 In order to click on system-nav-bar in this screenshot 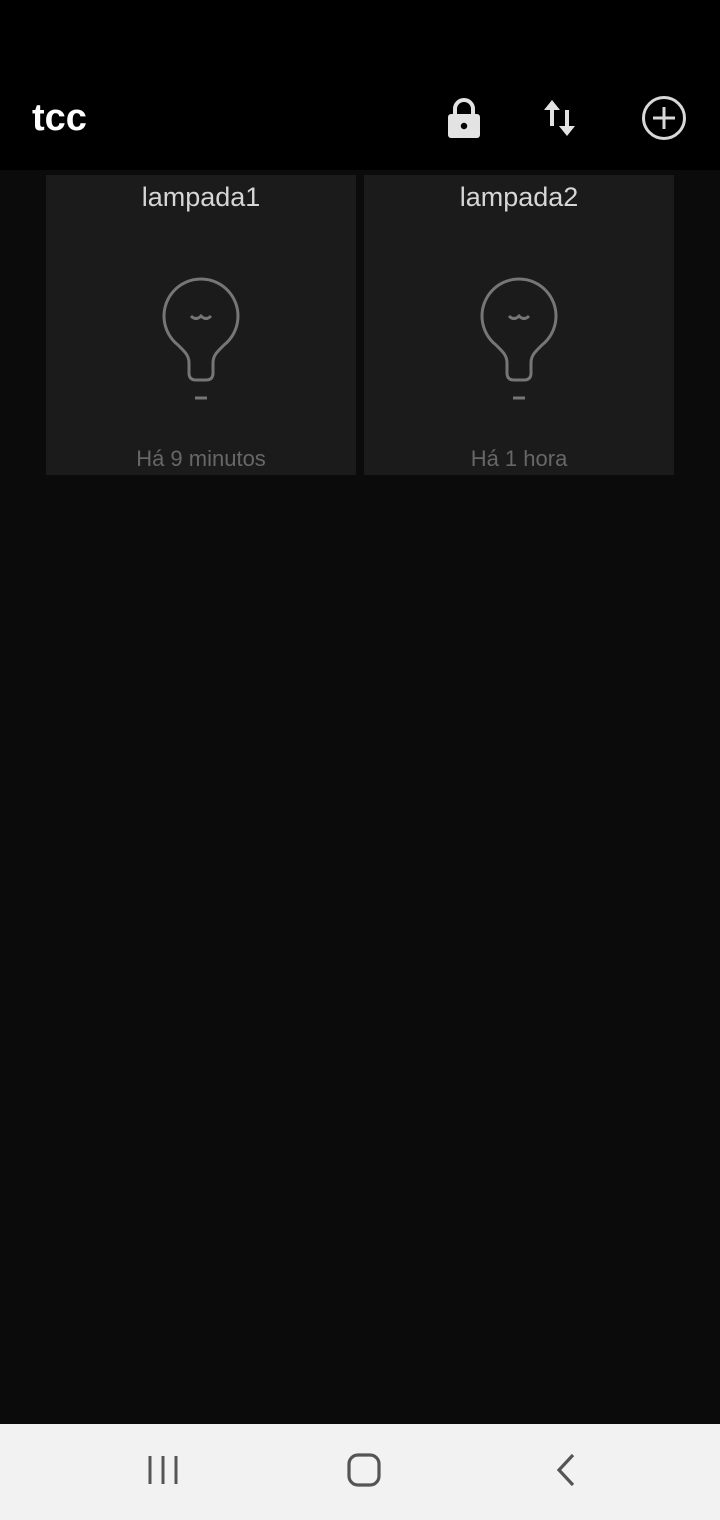, I will do `click(360, 1472)`.